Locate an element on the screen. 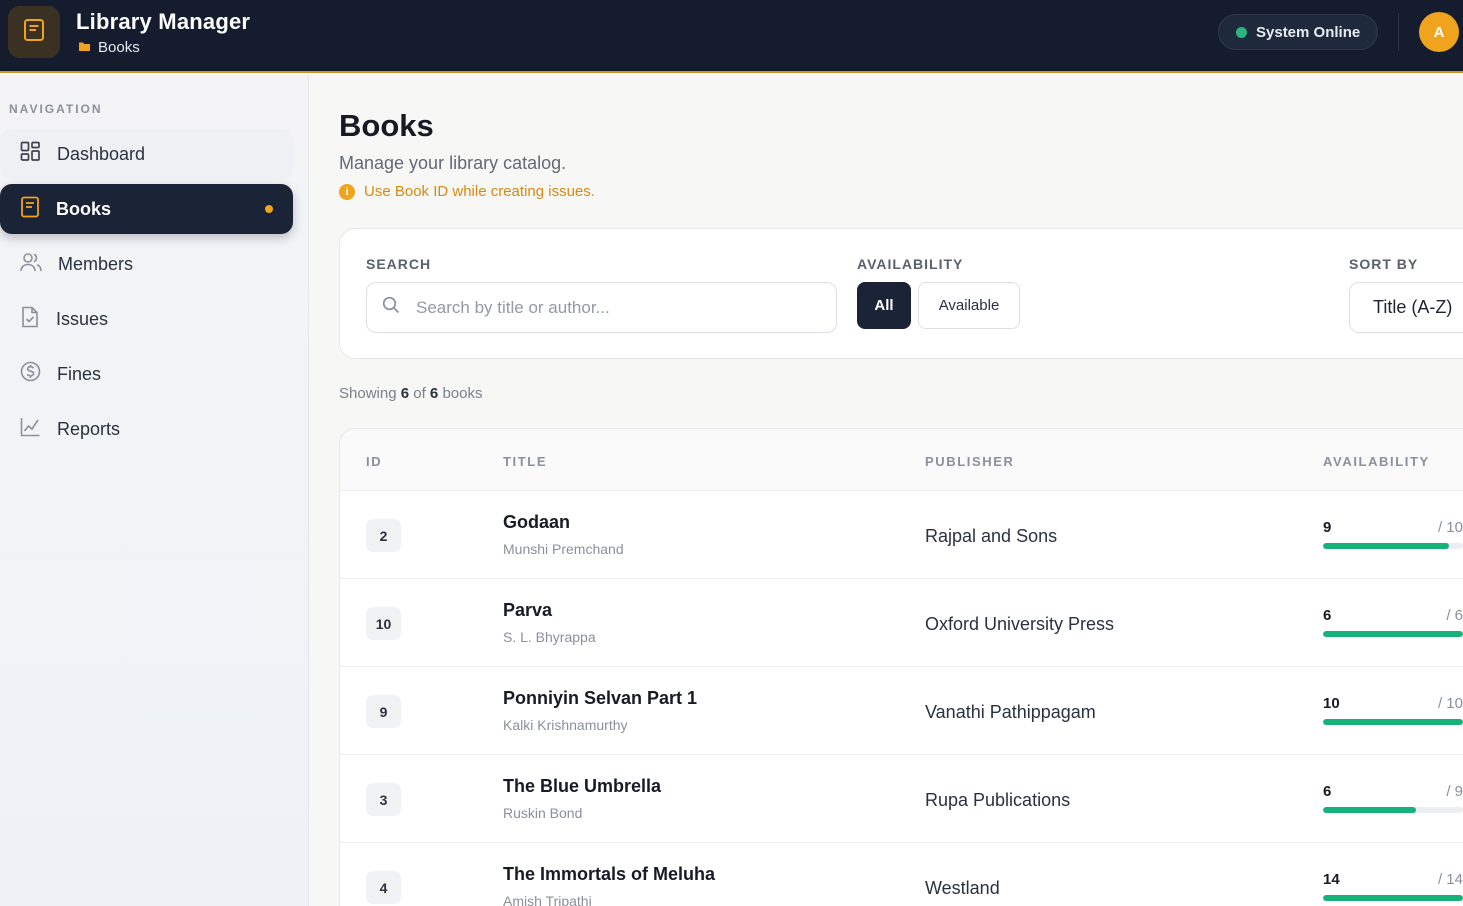  book-author: Ruskin Bond is located at coordinates (543, 813).